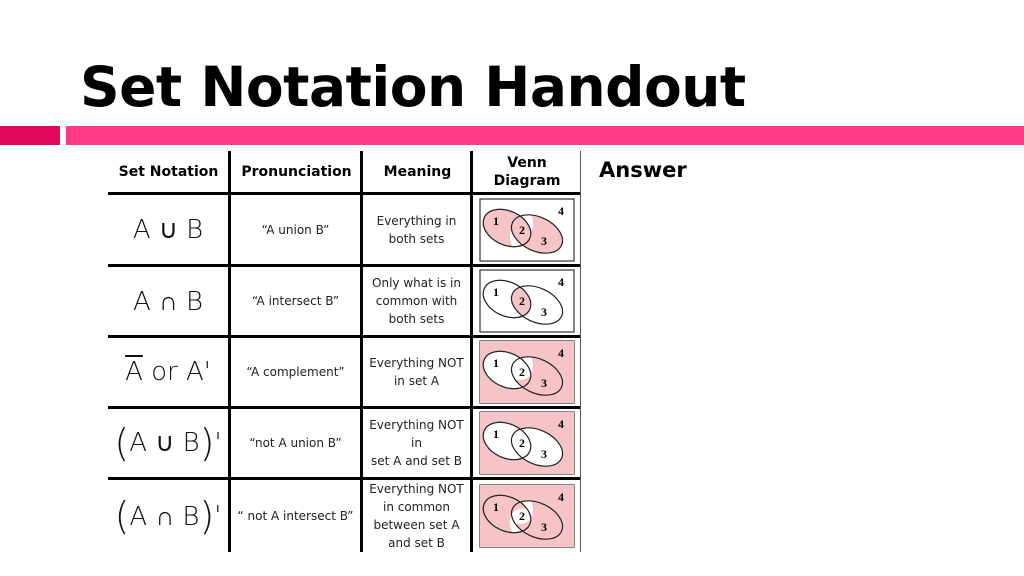 The image size is (1024, 576). Describe the element at coordinates (295, 229) in the screenshot. I see `pronunciation-cell: “A union B”` at that location.